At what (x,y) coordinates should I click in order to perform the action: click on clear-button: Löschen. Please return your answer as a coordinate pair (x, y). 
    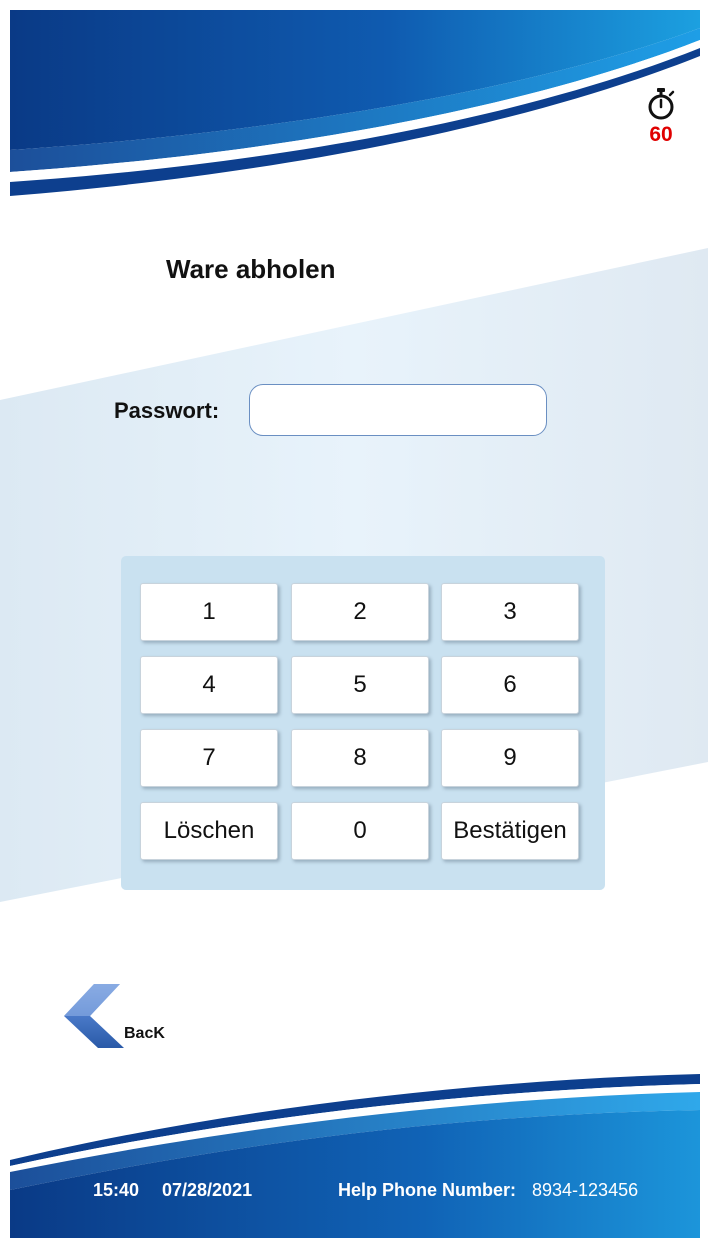
    Looking at the image, I should click on (209, 831).